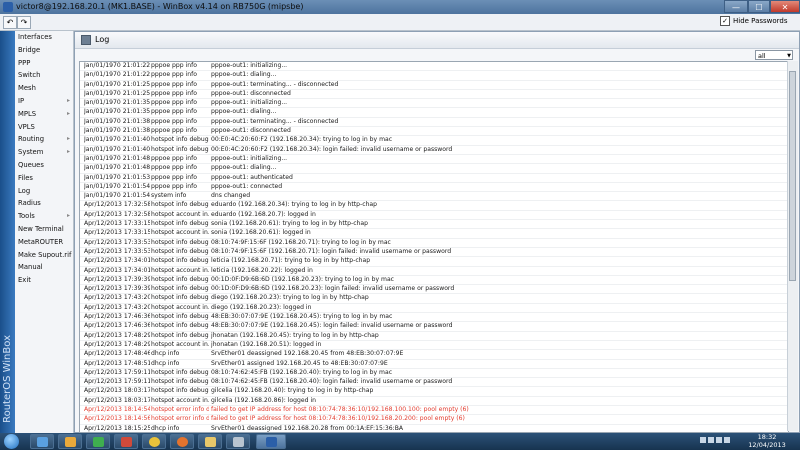 Image resolution: width=800 pixels, height=450 pixels. What do you see at coordinates (754, 22) in the screenshot?
I see `hide-passwords-checkbox: ✓ Hide Passwords` at bounding box center [754, 22].